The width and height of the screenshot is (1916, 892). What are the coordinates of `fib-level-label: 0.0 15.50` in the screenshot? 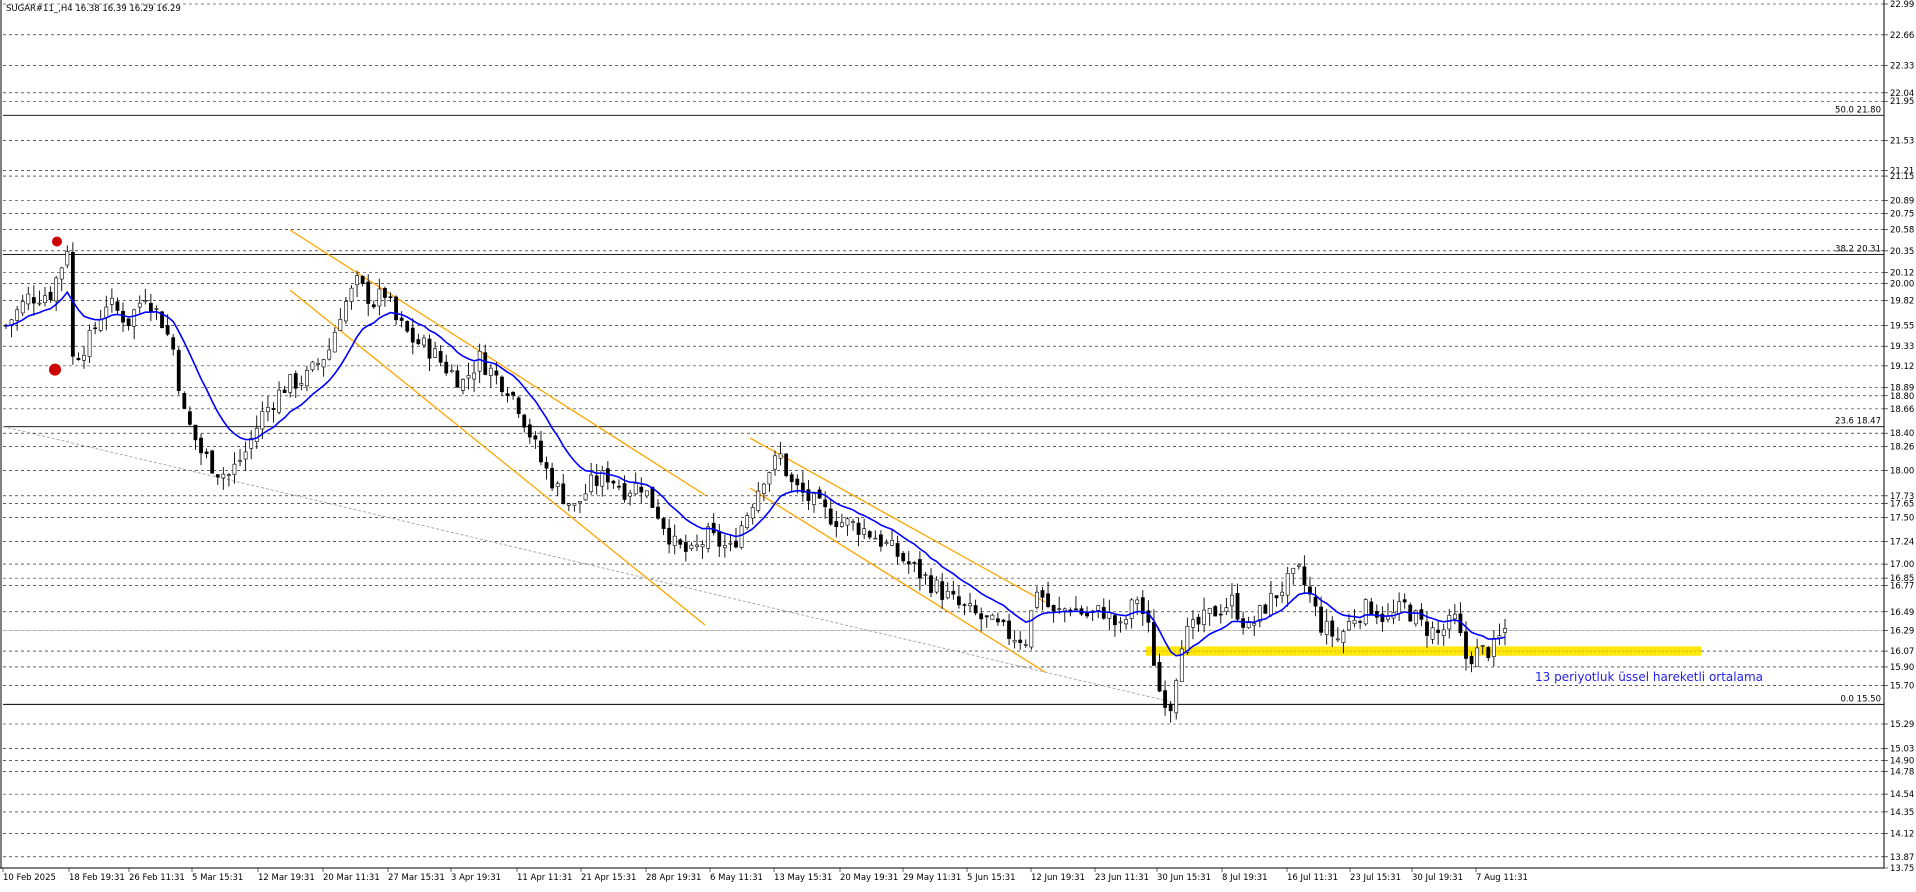 It's located at (1860, 699).